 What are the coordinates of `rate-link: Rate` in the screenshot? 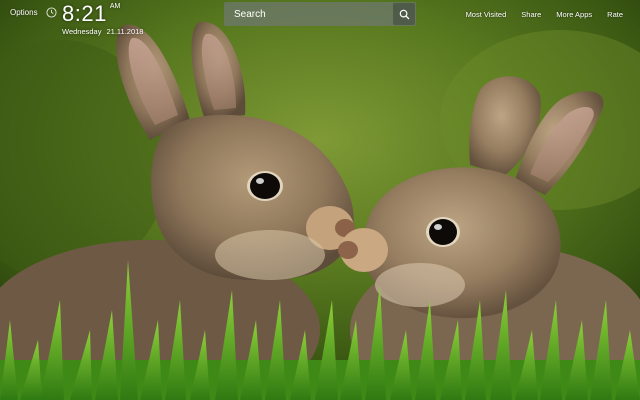 It's located at (615, 14).